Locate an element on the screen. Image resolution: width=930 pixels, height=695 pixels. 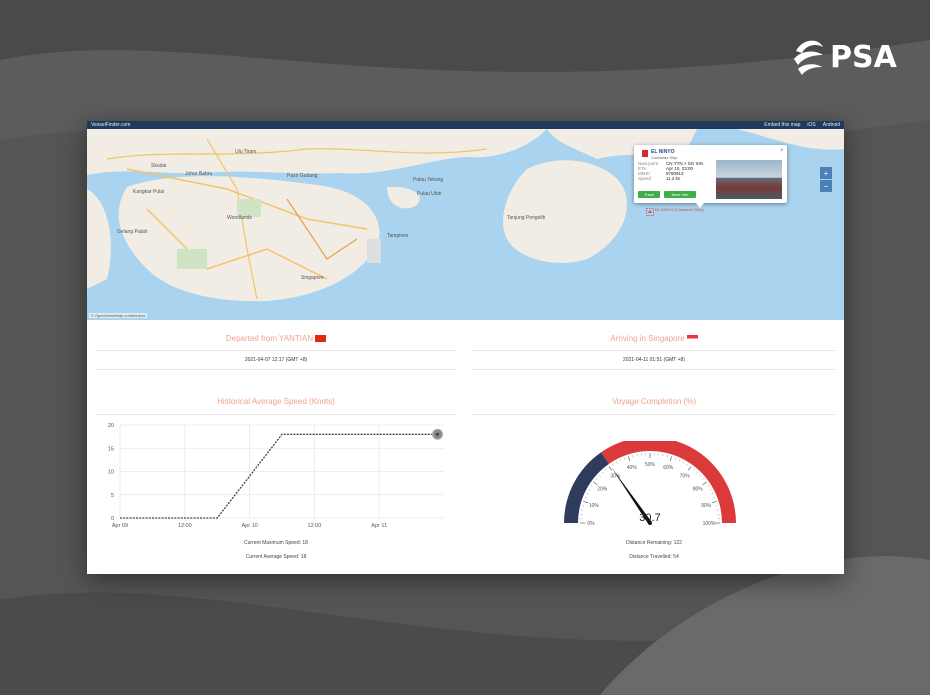
more-info-button: More info is located at coordinates (680, 194).